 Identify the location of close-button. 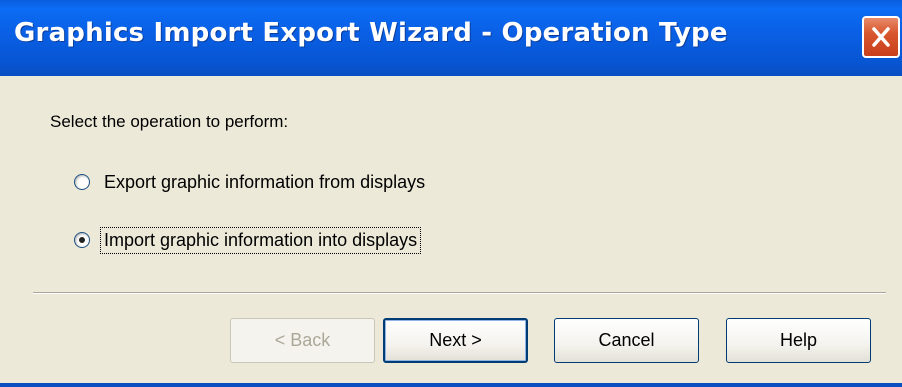
(881, 37).